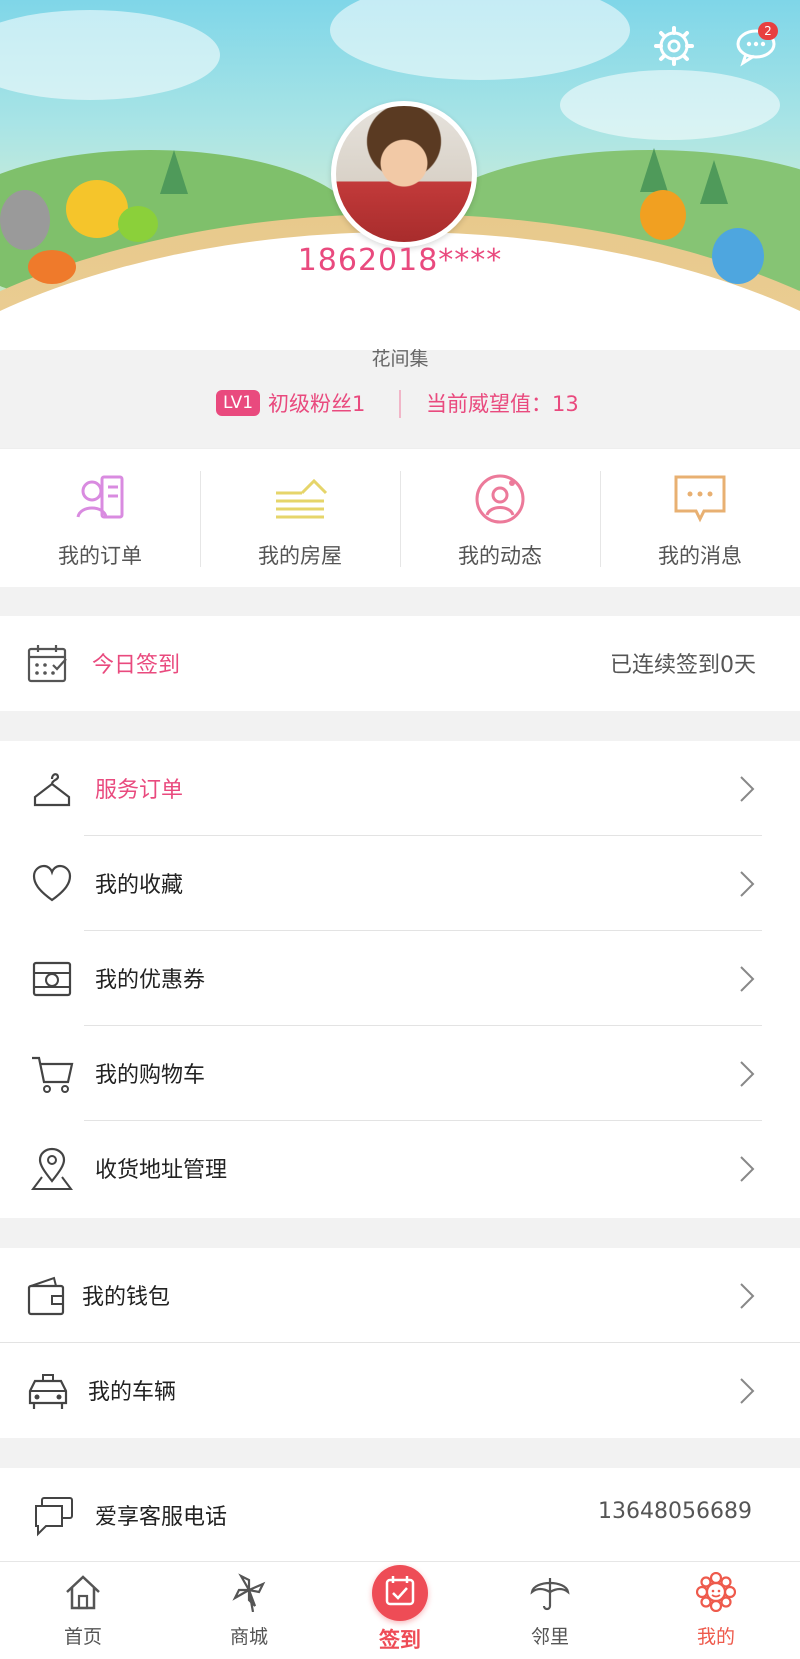 The width and height of the screenshot is (800, 1659). Describe the element at coordinates (138, 224) in the screenshot. I see `green-monster` at that location.